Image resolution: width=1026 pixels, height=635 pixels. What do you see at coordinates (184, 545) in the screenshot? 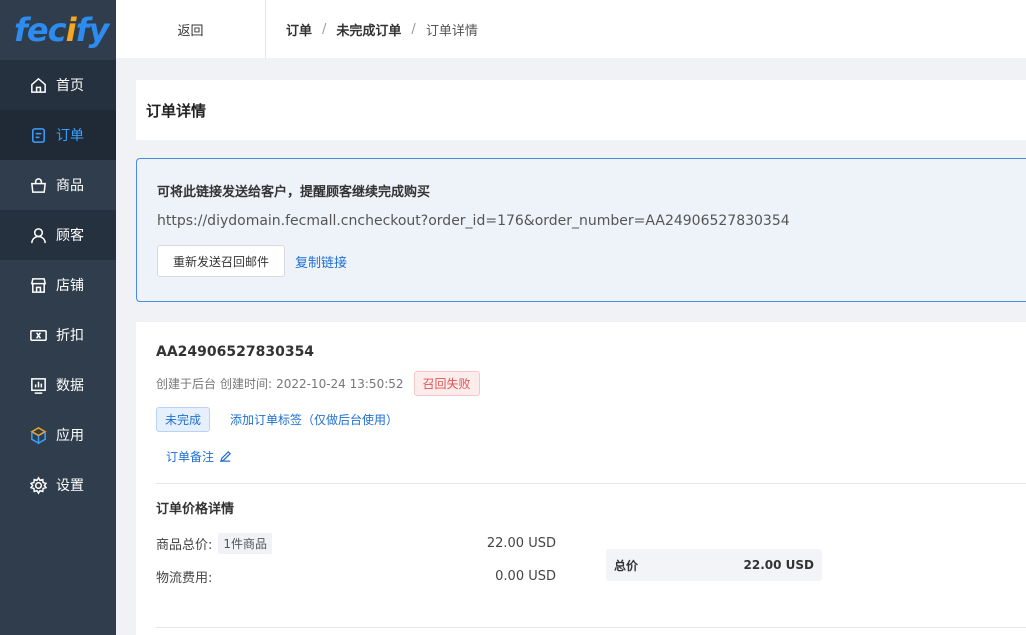
I see `goods-total-label: 商品总价:` at bounding box center [184, 545].